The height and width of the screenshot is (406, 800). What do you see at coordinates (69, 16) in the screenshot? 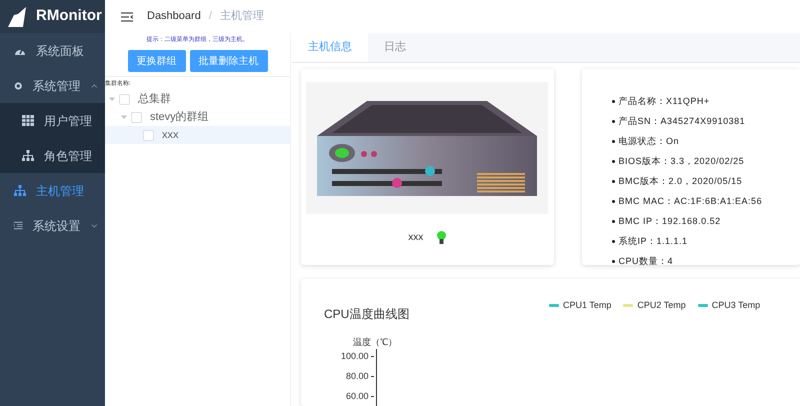
I see `app-title: RMonitor` at bounding box center [69, 16].